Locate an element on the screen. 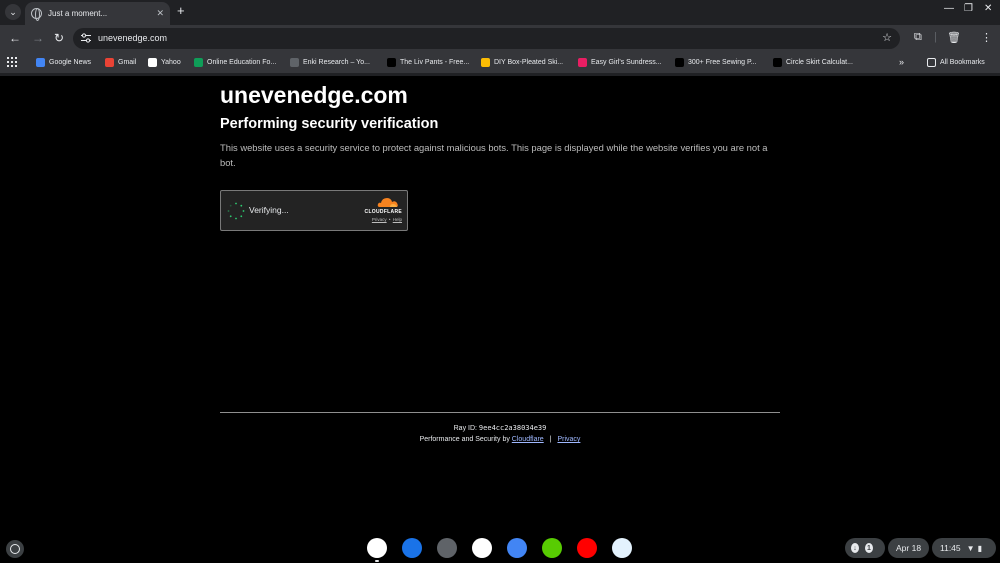  bookmarks-overflow-icon: » is located at coordinates (901, 62).